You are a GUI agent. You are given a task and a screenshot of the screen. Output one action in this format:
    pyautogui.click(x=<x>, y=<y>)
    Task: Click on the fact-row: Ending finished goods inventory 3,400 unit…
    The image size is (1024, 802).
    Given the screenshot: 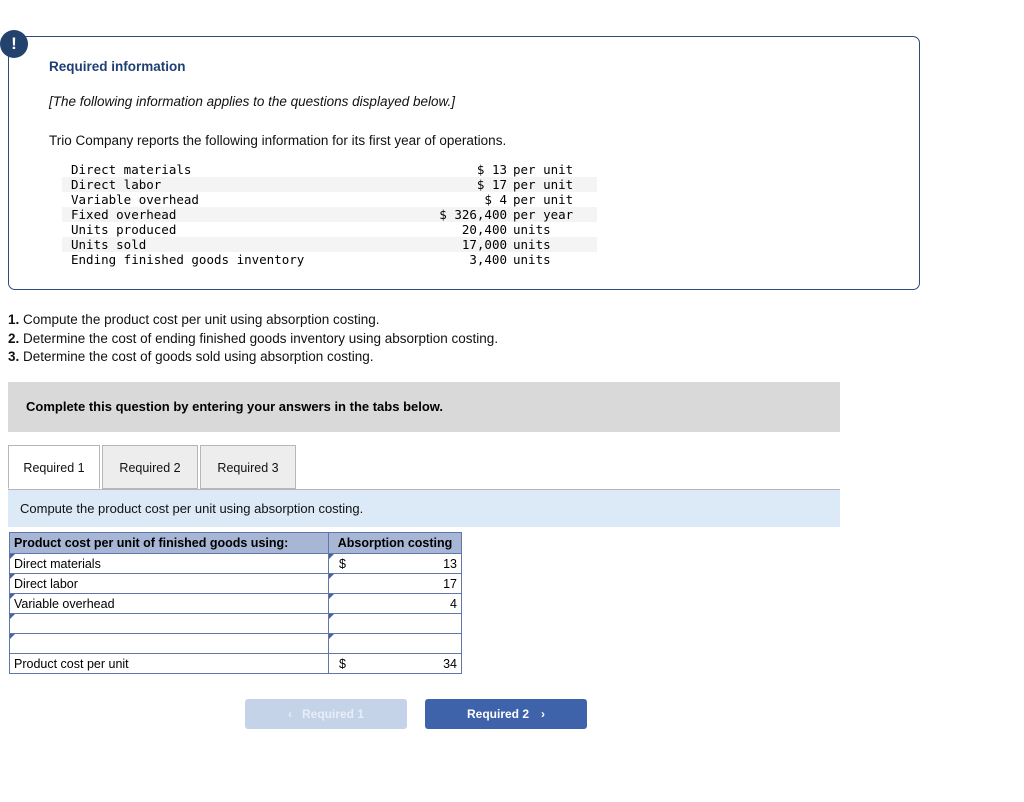 What is the action you would take?
    pyautogui.click(x=329, y=259)
    